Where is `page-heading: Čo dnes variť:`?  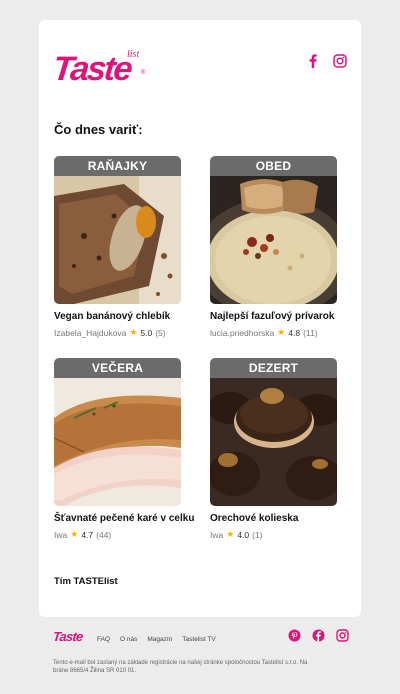 page-heading: Čo dnes variť: is located at coordinates (98, 129).